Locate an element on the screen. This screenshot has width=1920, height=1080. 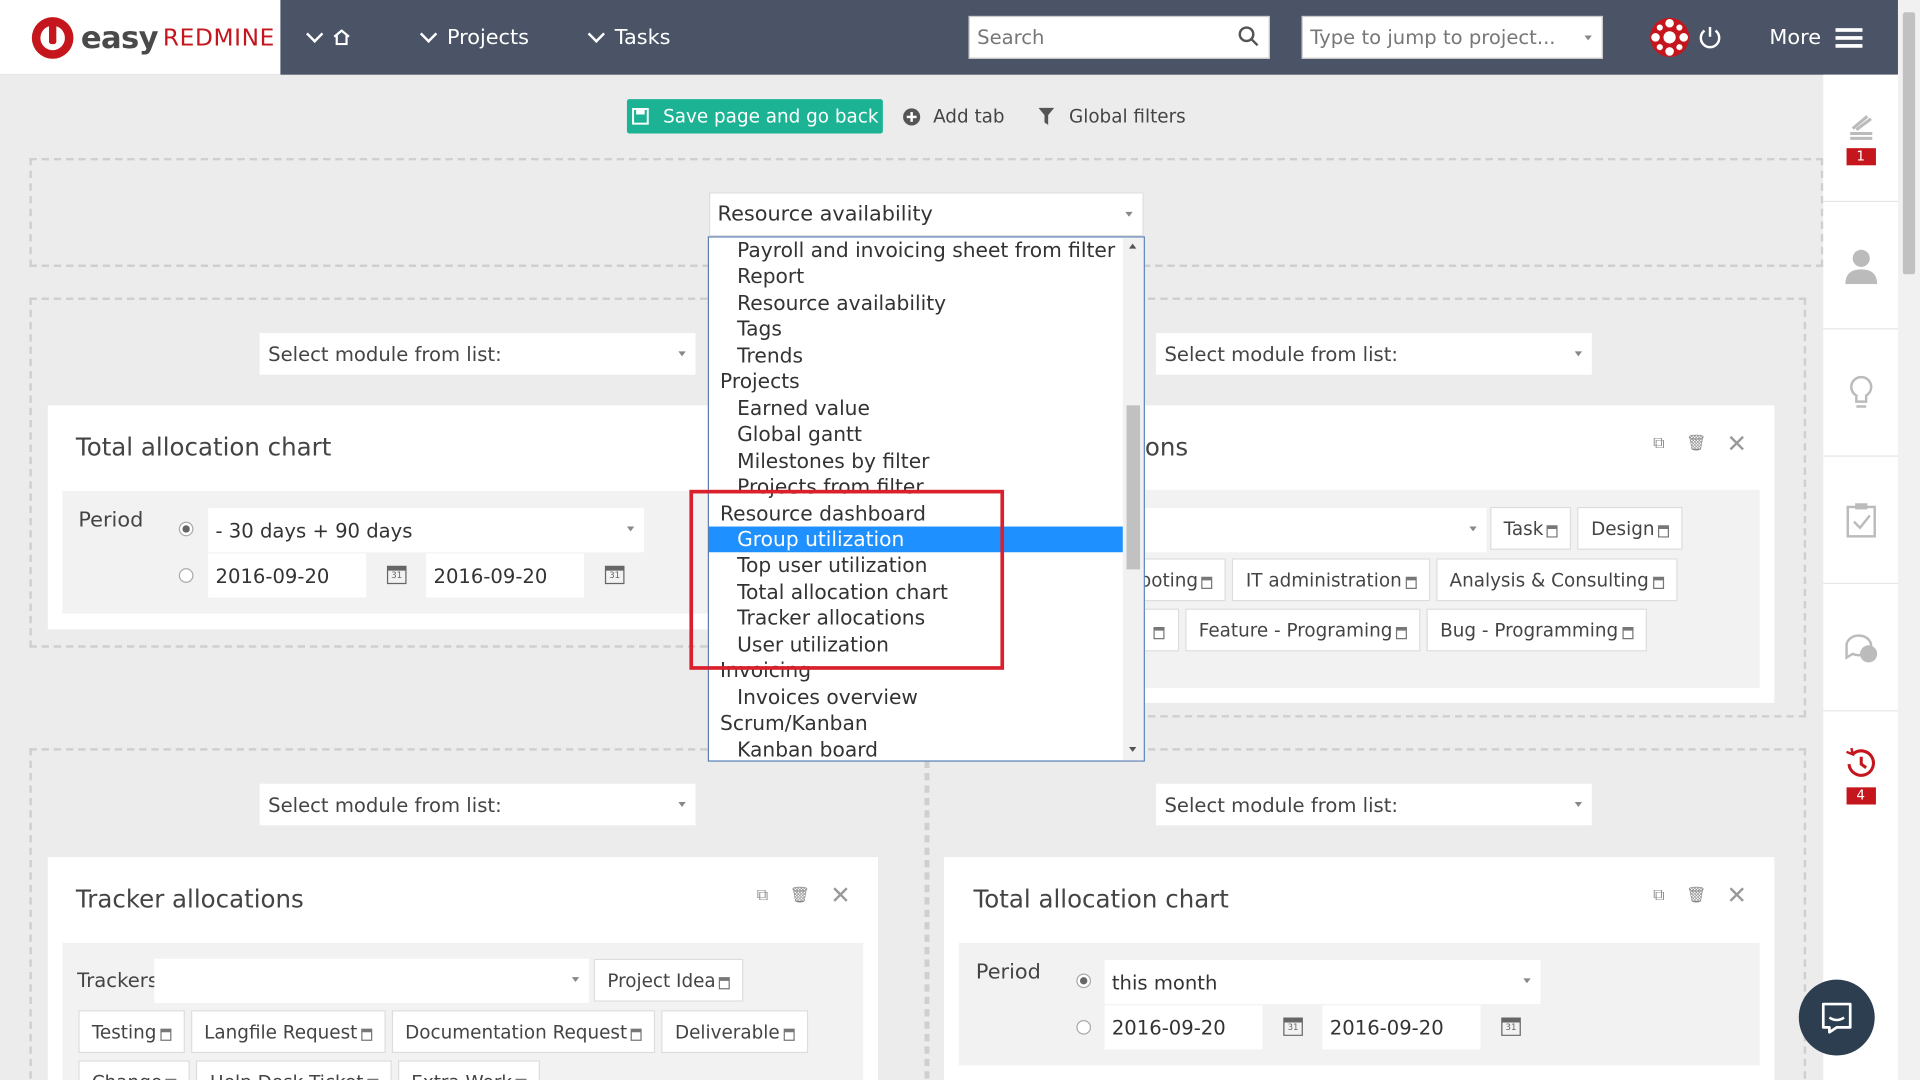
plus-circle-icon is located at coordinates (912, 116).